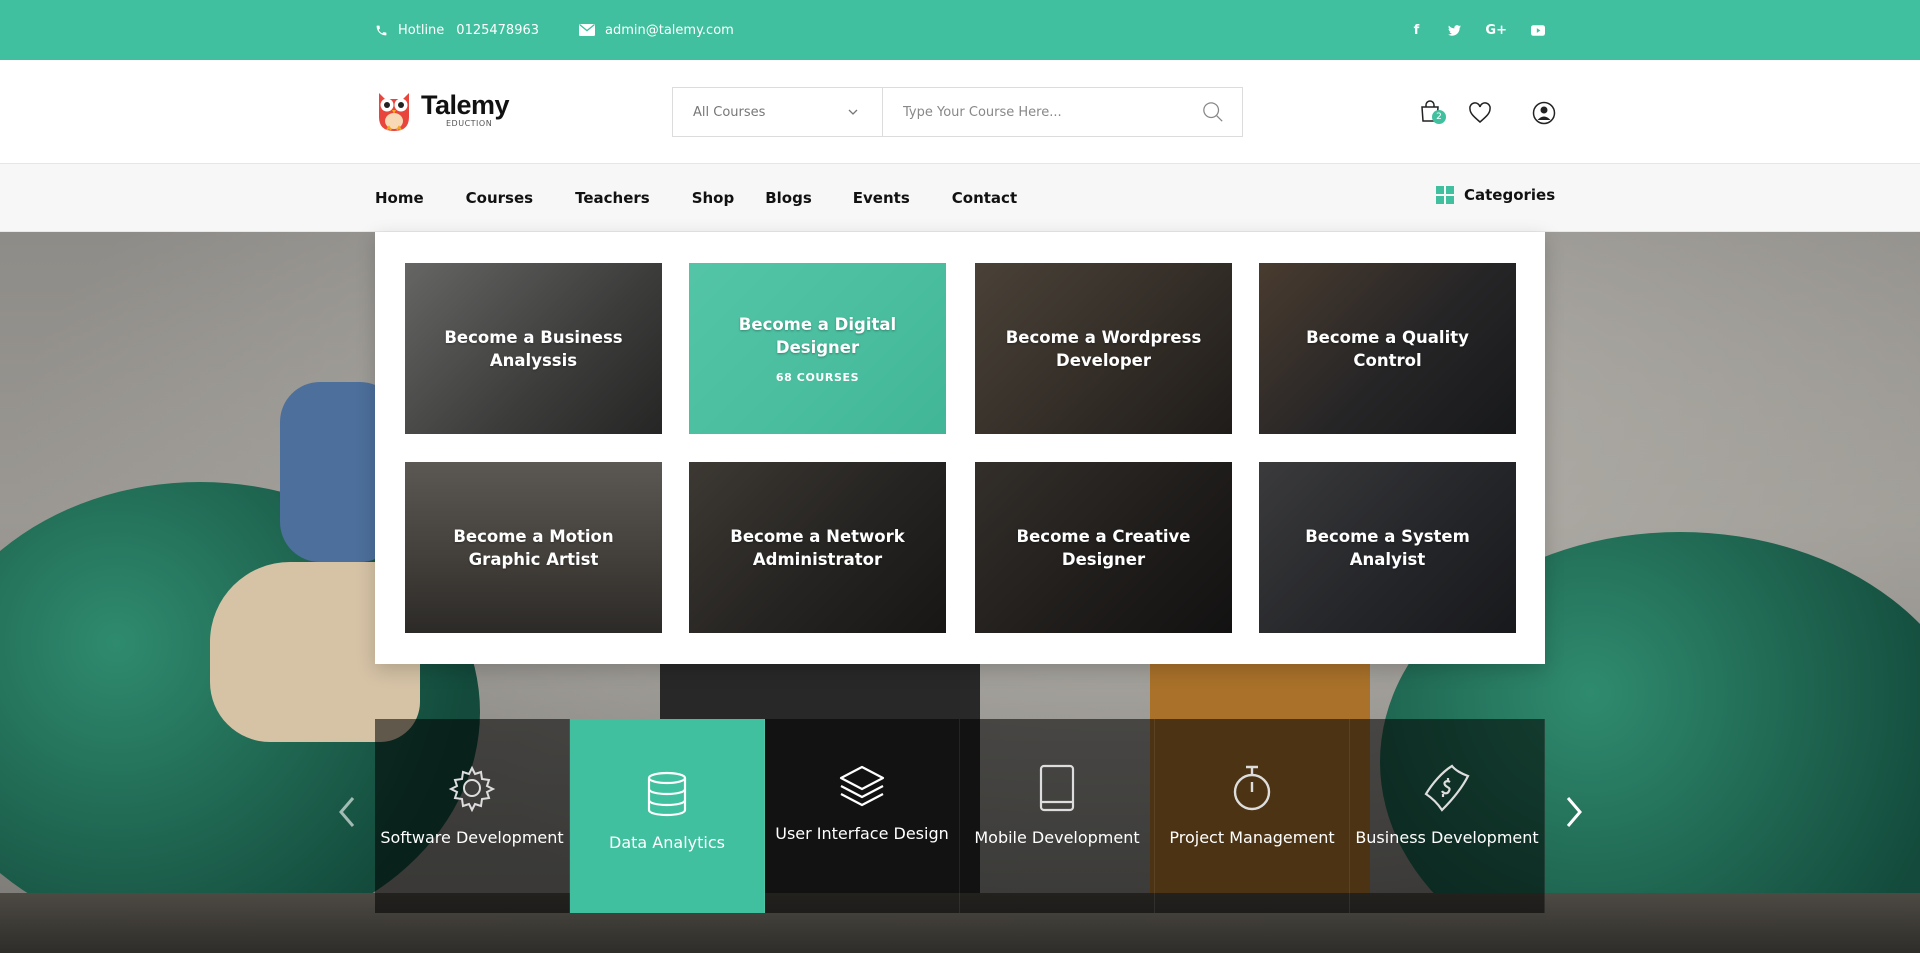 The height and width of the screenshot is (953, 1920). What do you see at coordinates (469, 123) in the screenshot?
I see `brand-tagline: EDUCTION` at bounding box center [469, 123].